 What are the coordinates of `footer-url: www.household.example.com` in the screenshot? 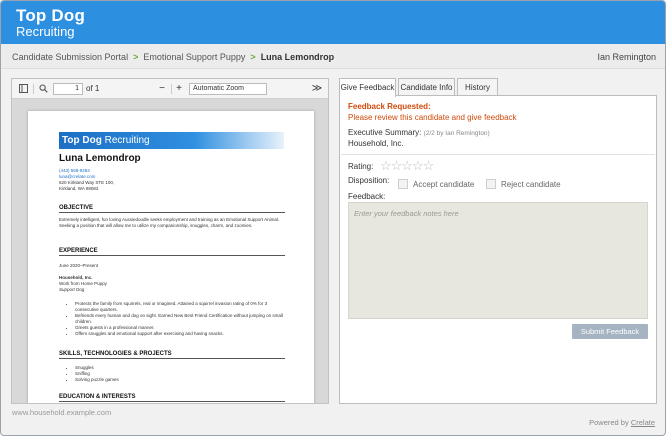 It's located at (62, 412).